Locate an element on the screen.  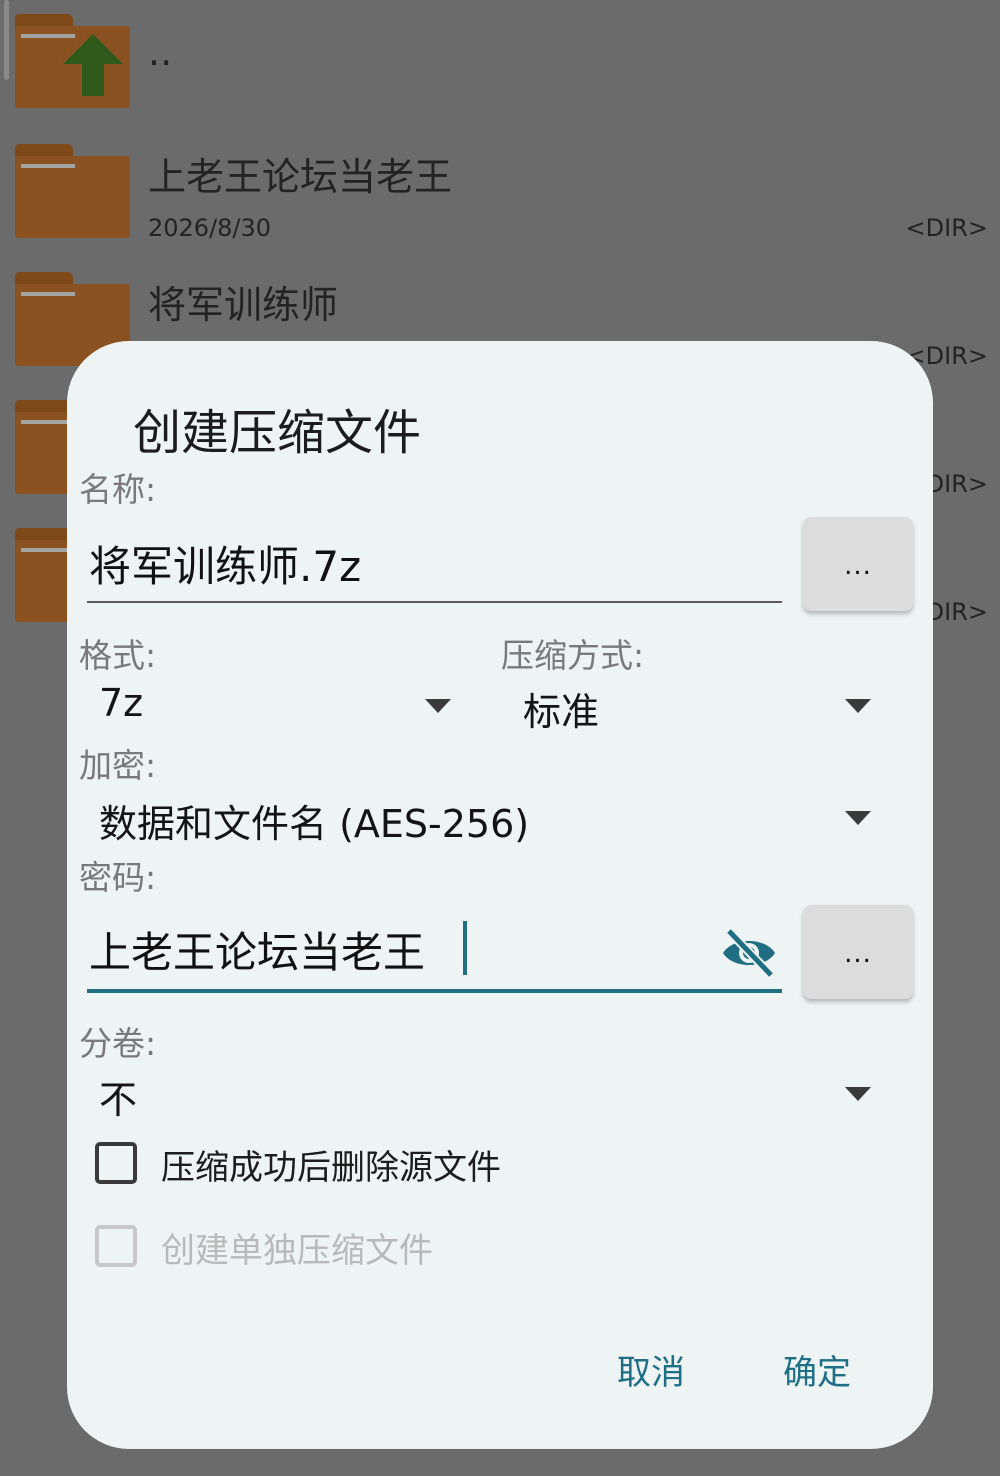
split-label: 分卷: is located at coordinates (118, 1043).